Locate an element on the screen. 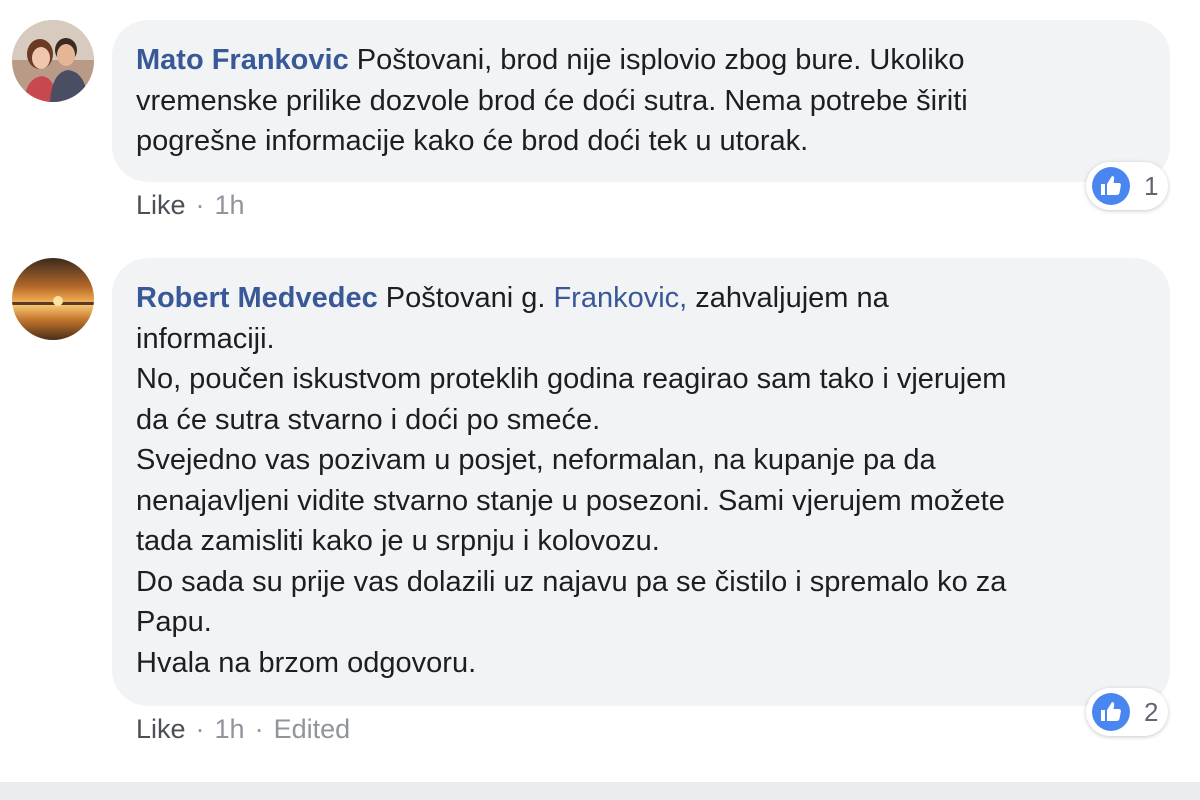 The height and width of the screenshot is (800, 1200). comment-text: informaciji. is located at coordinates (205, 338).